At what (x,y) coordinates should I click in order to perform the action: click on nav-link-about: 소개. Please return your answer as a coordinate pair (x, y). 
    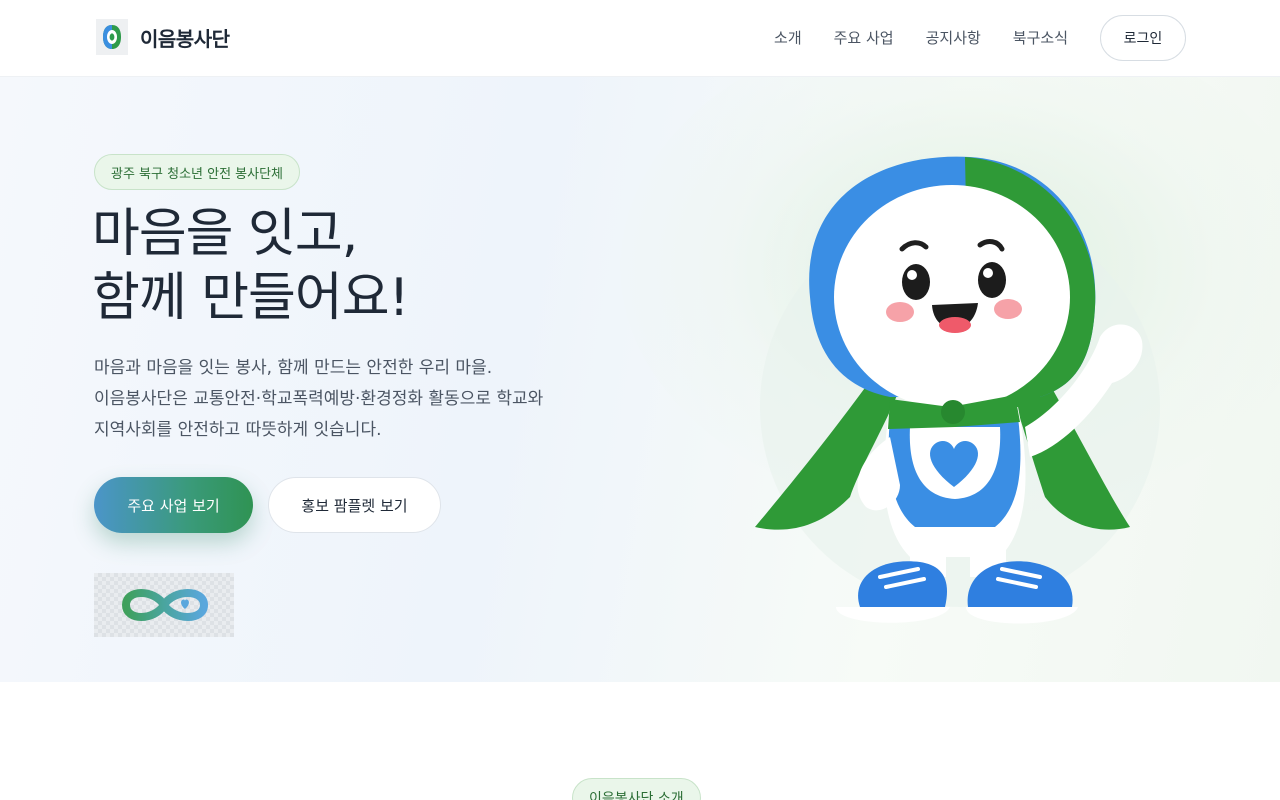
    Looking at the image, I should click on (788, 38).